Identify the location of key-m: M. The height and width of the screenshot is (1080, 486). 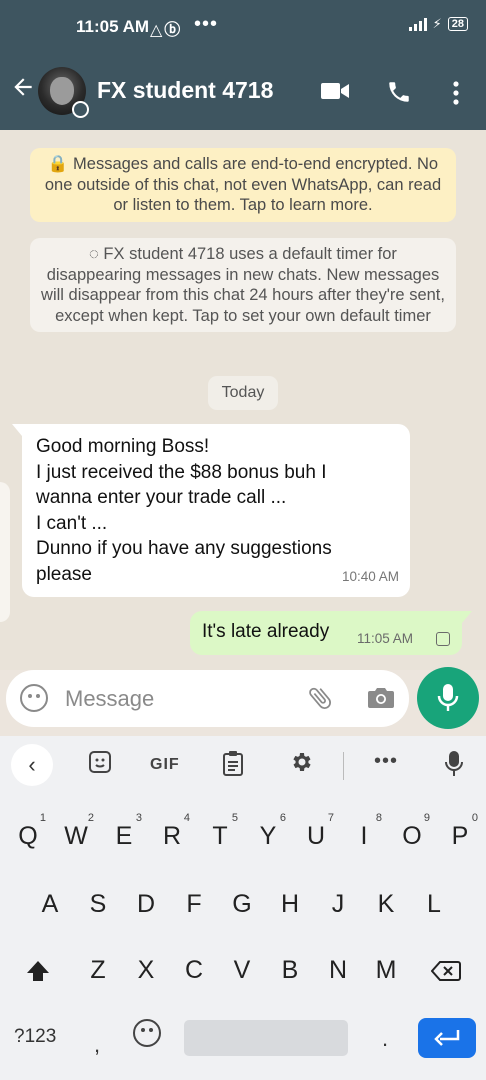
(386, 970).